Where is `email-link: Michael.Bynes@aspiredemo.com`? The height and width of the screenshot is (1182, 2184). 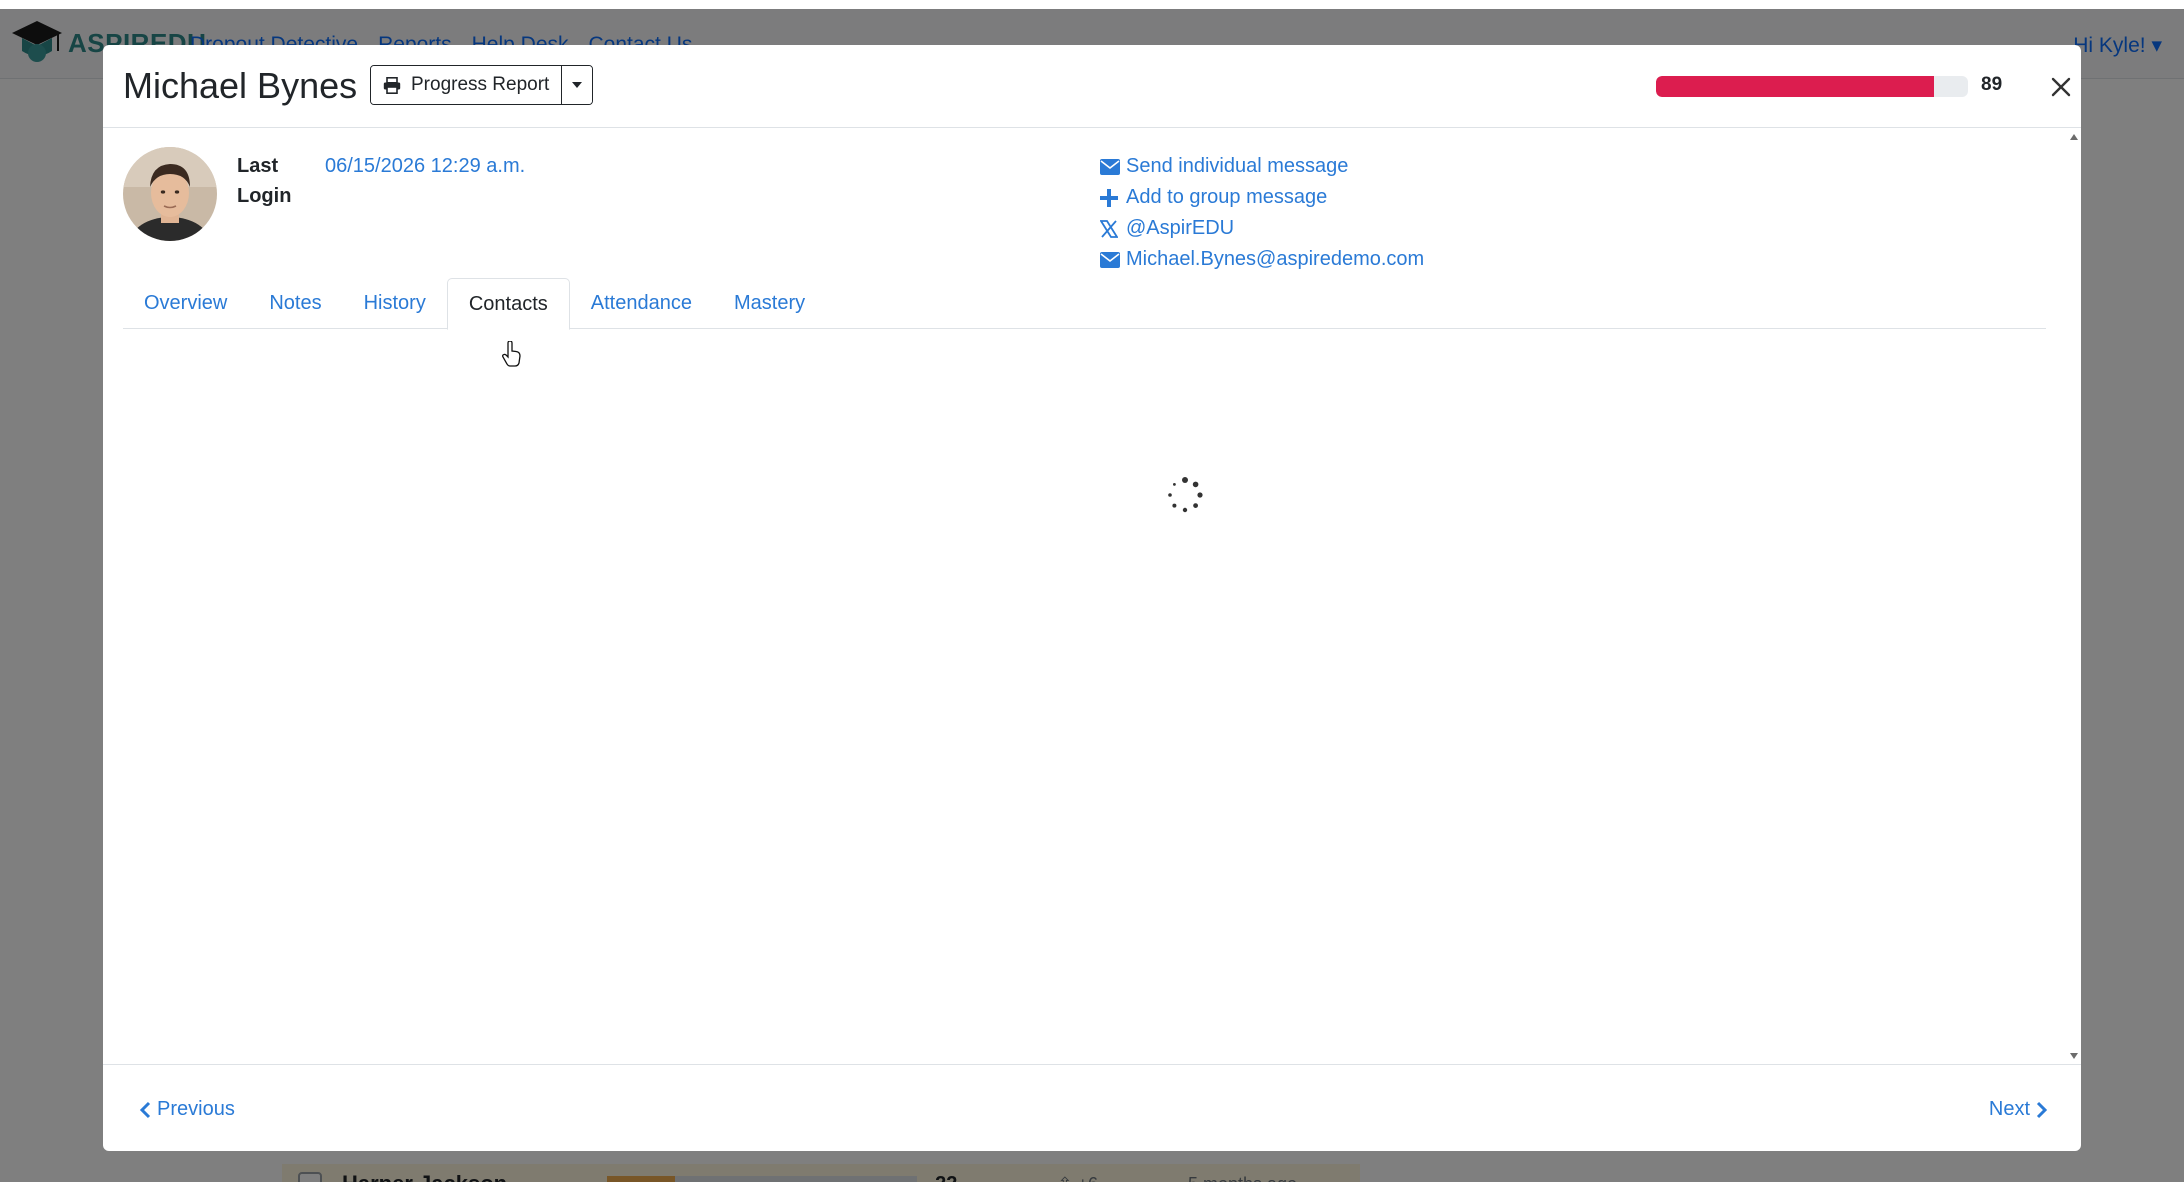 email-link: Michael.Bynes@aspiredemo.com is located at coordinates (1262, 259).